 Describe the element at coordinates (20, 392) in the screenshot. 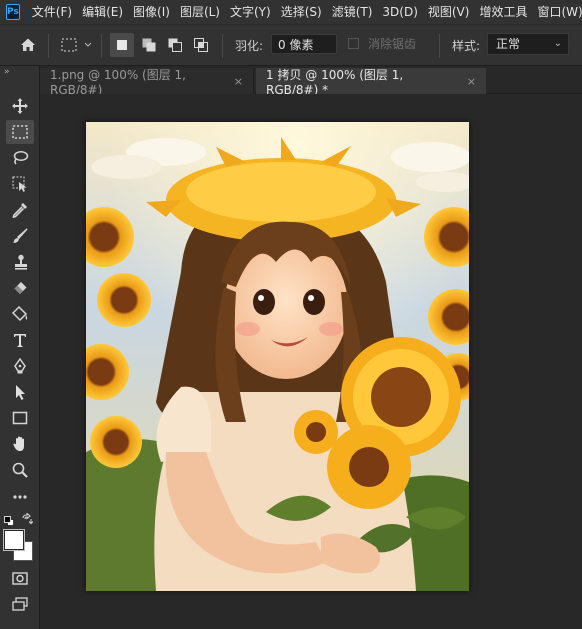

I see `path-selection-tool-icon` at that location.